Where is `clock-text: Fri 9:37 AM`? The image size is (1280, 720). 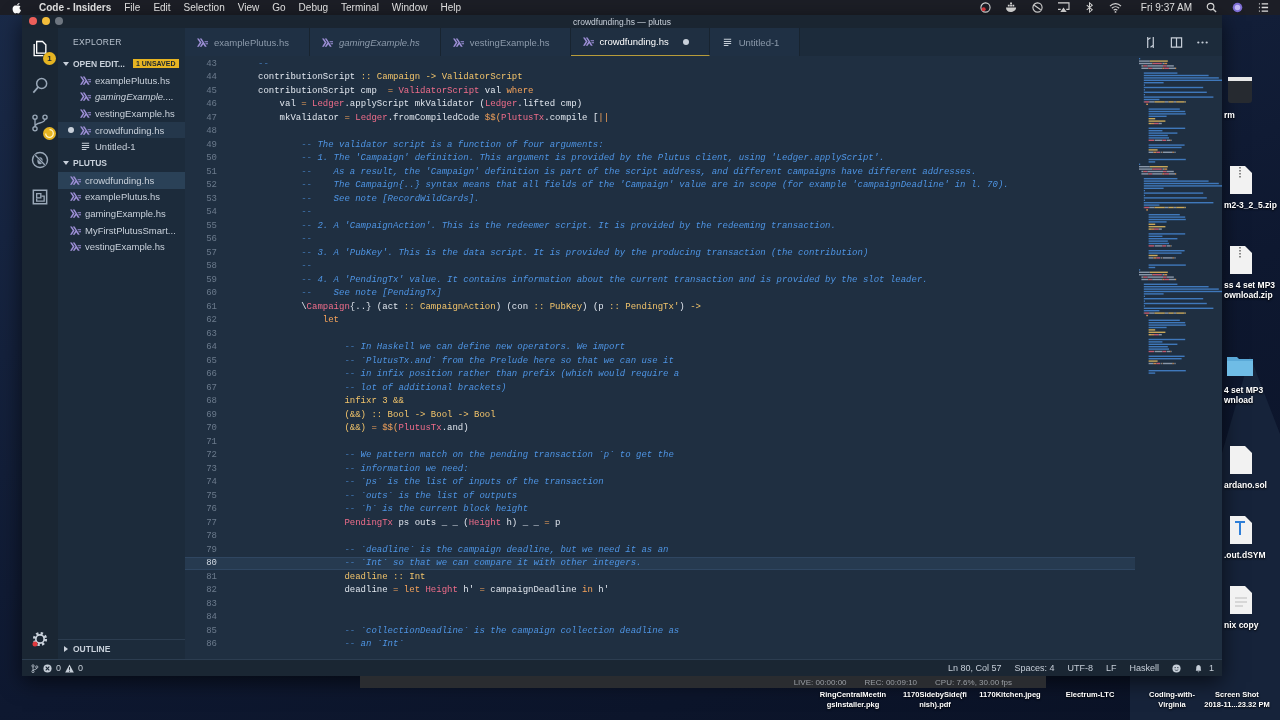
clock-text: Fri 9:37 AM is located at coordinates (1166, 7).